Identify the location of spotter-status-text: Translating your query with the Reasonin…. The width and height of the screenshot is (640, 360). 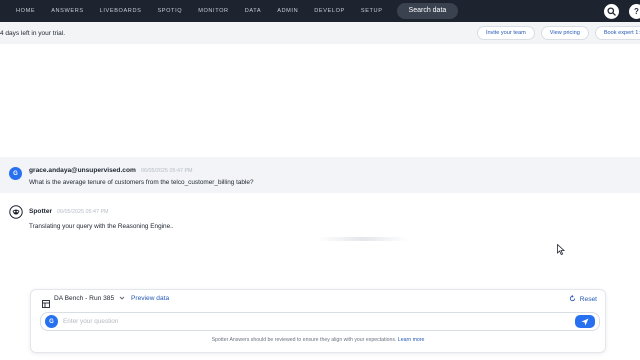
(101, 226).